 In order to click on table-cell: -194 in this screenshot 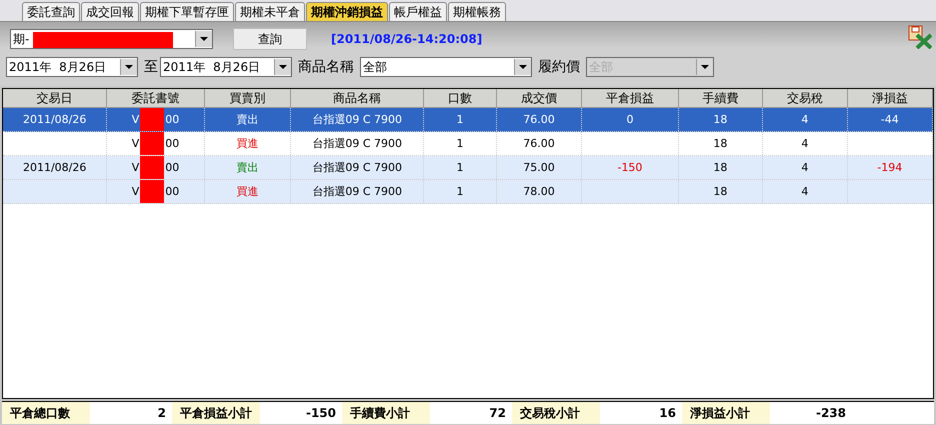, I will do `click(889, 167)`.